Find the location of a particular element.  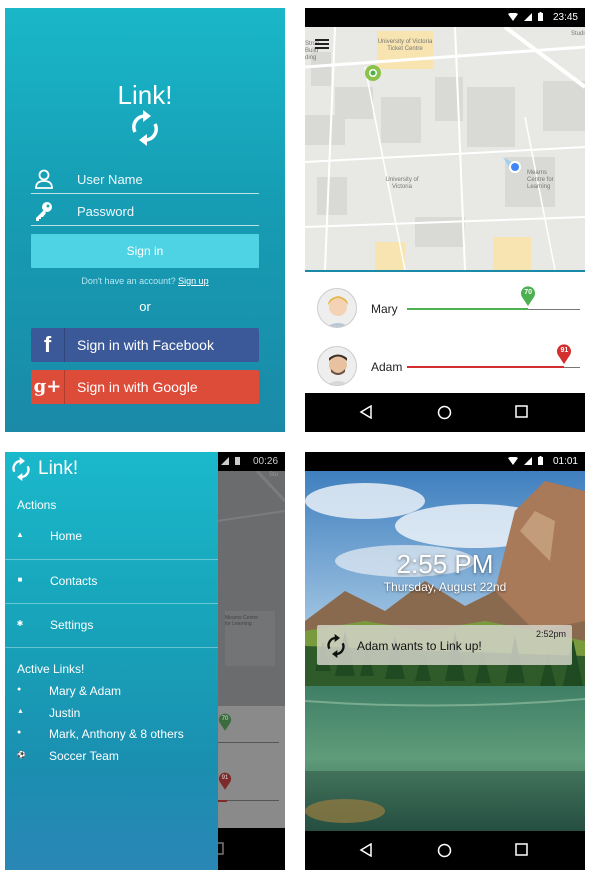

active-link-label: Justin is located at coordinates (65, 713).